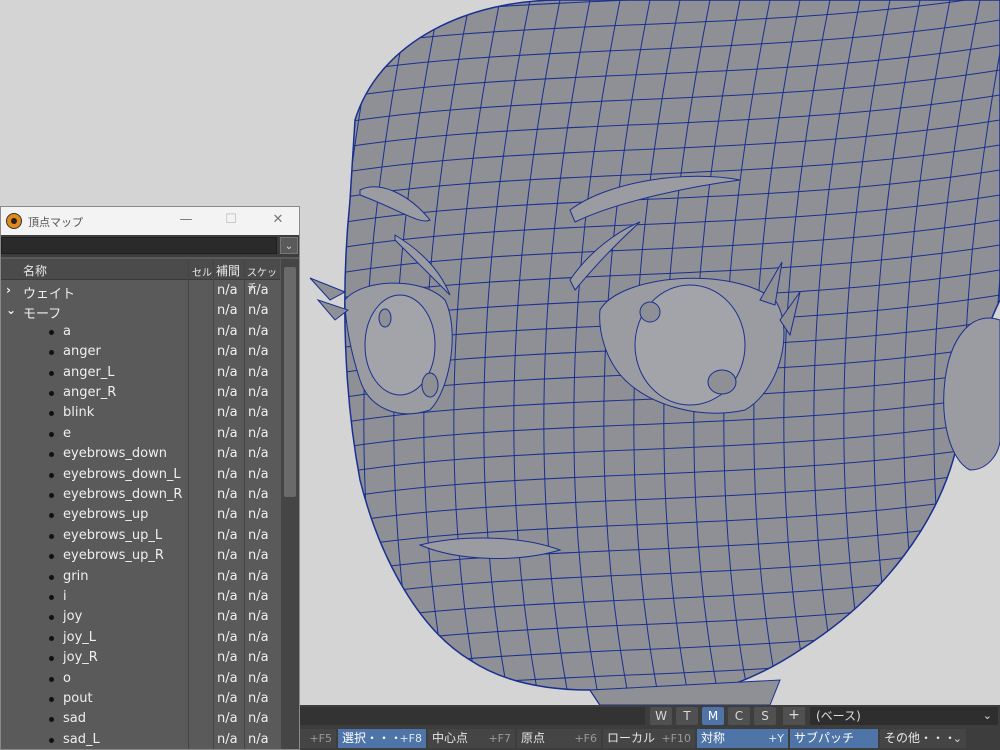 The image size is (1000, 750). What do you see at coordinates (140, 413) in the screenshot?
I see `list-item: blink n/a n/a` at bounding box center [140, 413].